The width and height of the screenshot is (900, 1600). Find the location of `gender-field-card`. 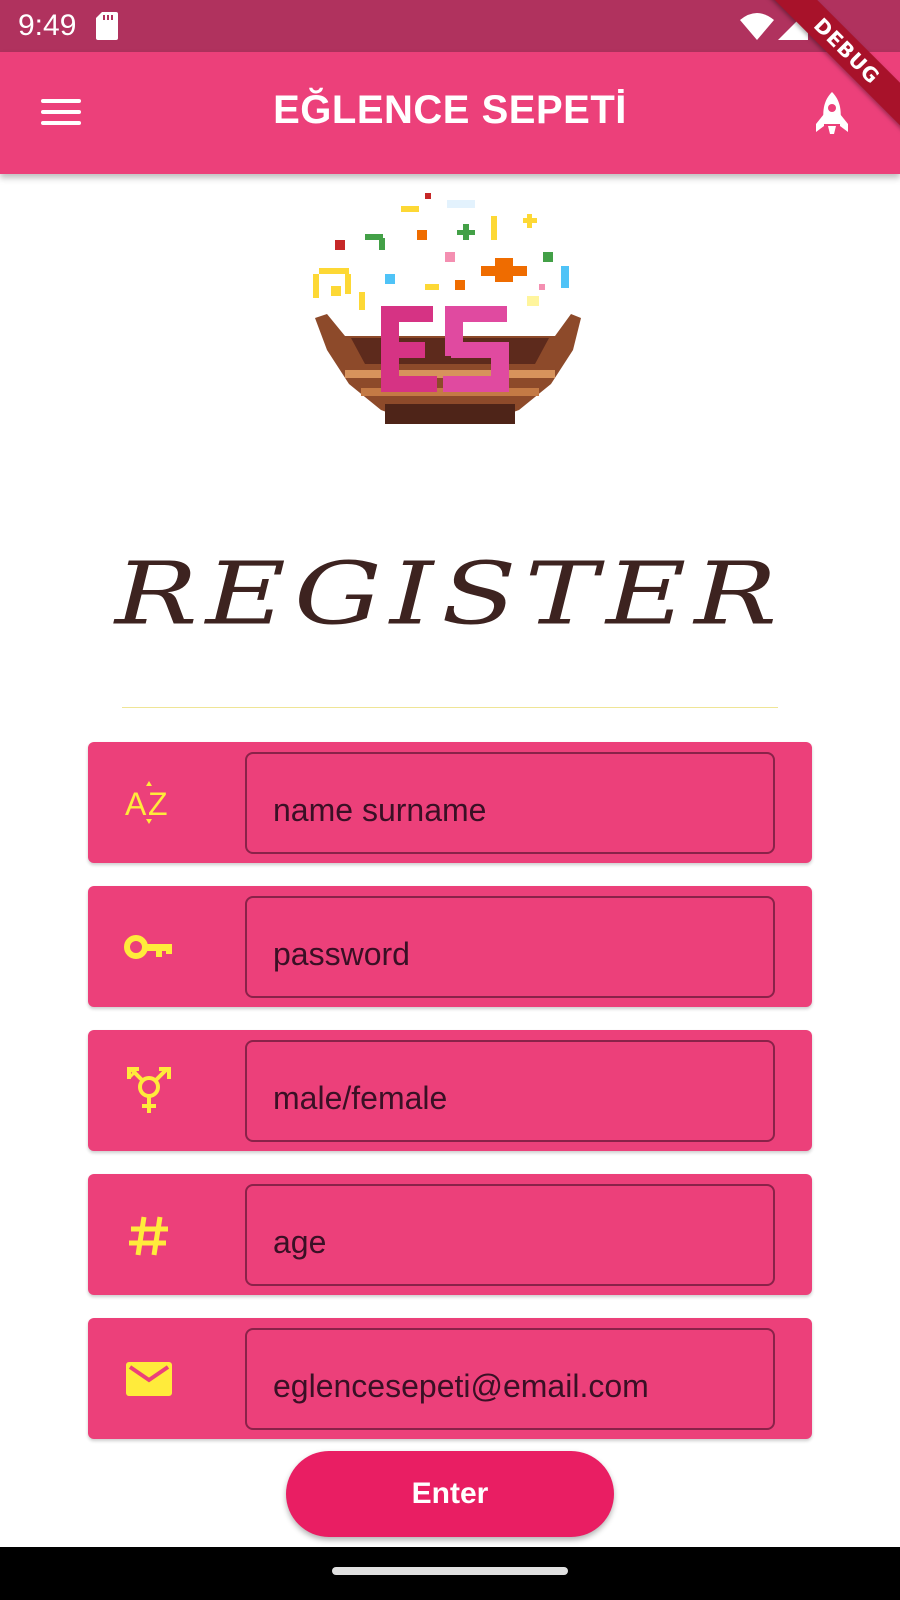

gender-field-card is located at coordinates (450, 1090).